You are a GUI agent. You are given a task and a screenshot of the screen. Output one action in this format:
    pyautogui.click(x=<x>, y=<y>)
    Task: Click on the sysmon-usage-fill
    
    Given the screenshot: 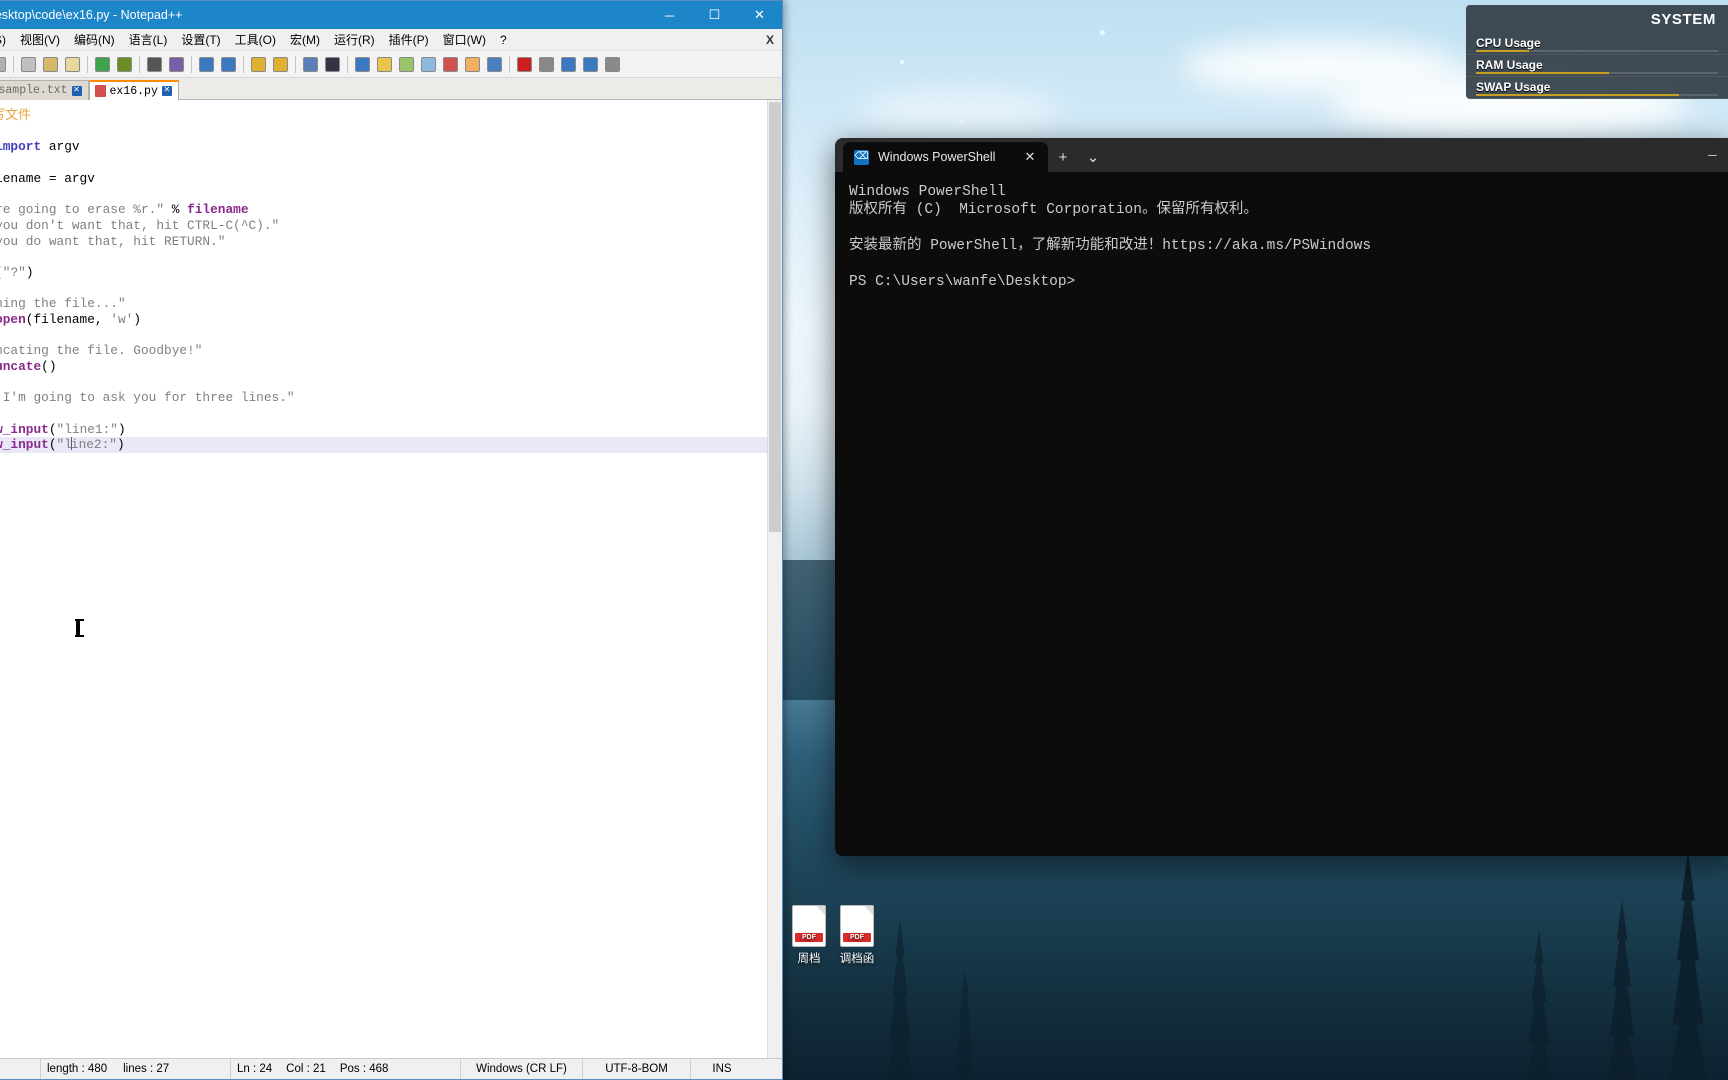 What is the action you would take?
    pyautogui.click(x=1503, y=51)
    